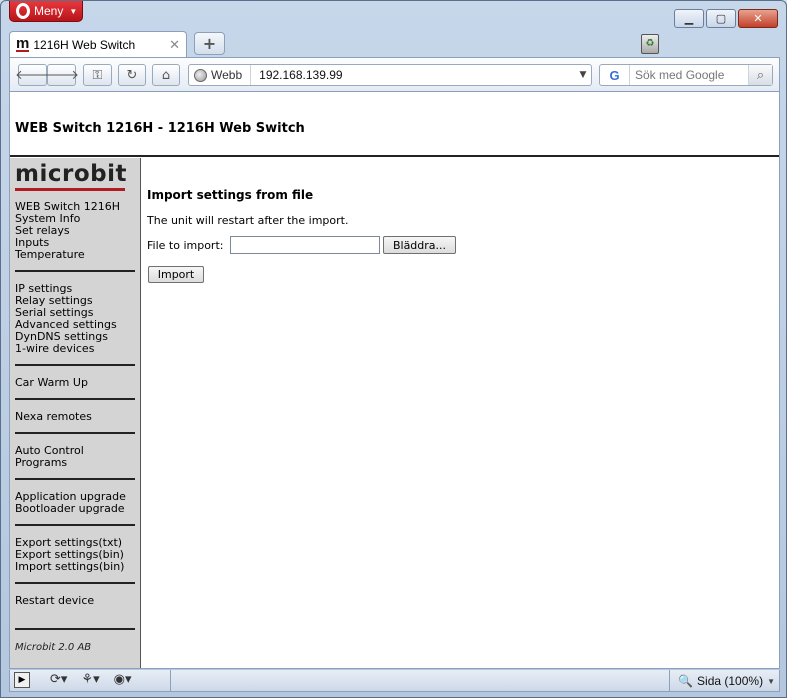  I want to click on sidebar-item-1wire-devices: 1-wire devices, so click(54, 349).